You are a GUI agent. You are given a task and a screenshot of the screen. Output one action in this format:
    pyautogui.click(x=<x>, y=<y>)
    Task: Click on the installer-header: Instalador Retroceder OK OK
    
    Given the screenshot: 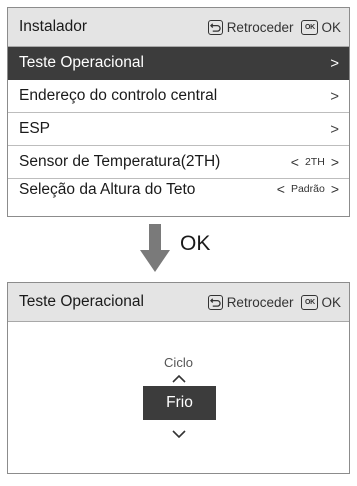 What is the action you would take?
    pyautogui.click(x=178, y=27)
    